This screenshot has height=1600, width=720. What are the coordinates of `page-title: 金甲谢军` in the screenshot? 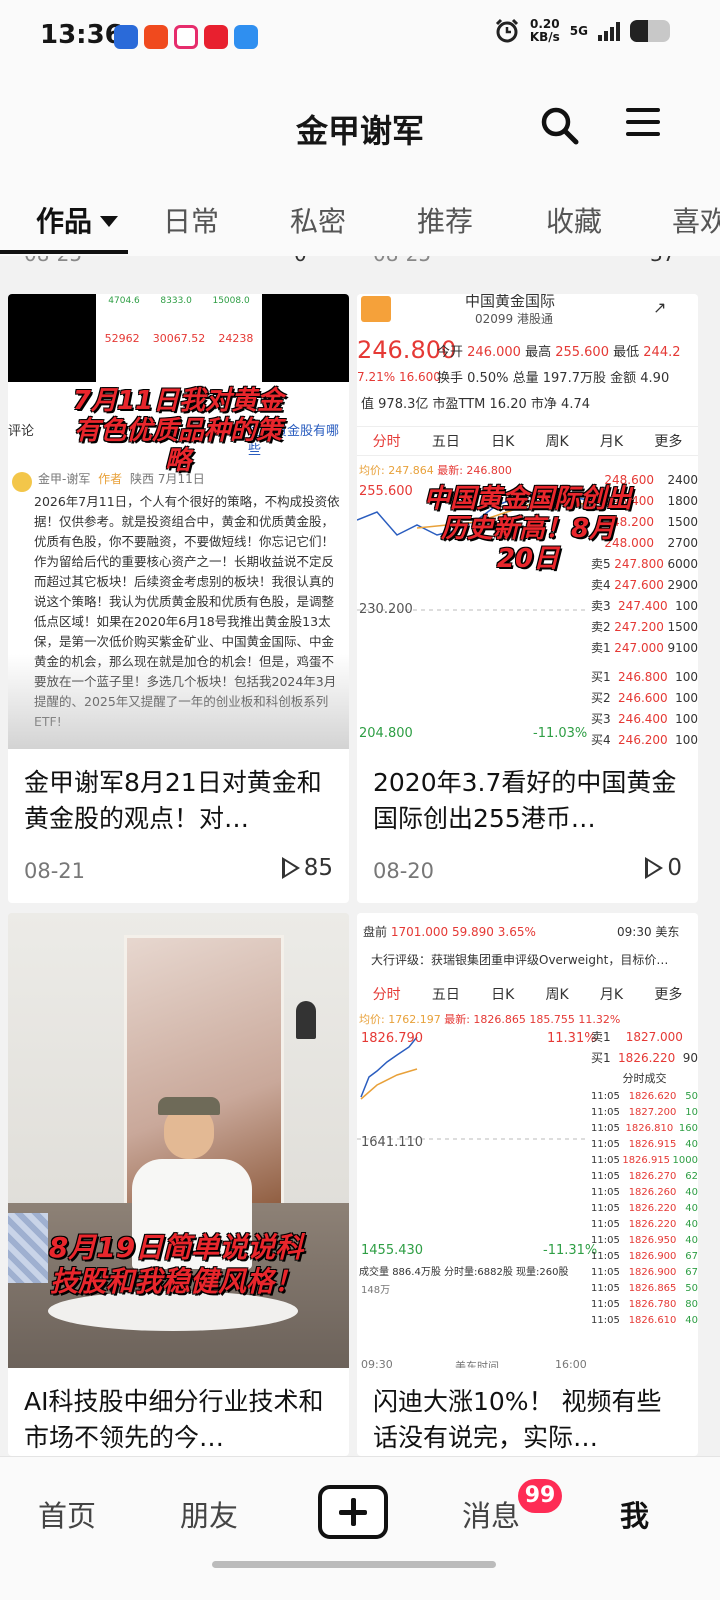 It's located at (359, 131).